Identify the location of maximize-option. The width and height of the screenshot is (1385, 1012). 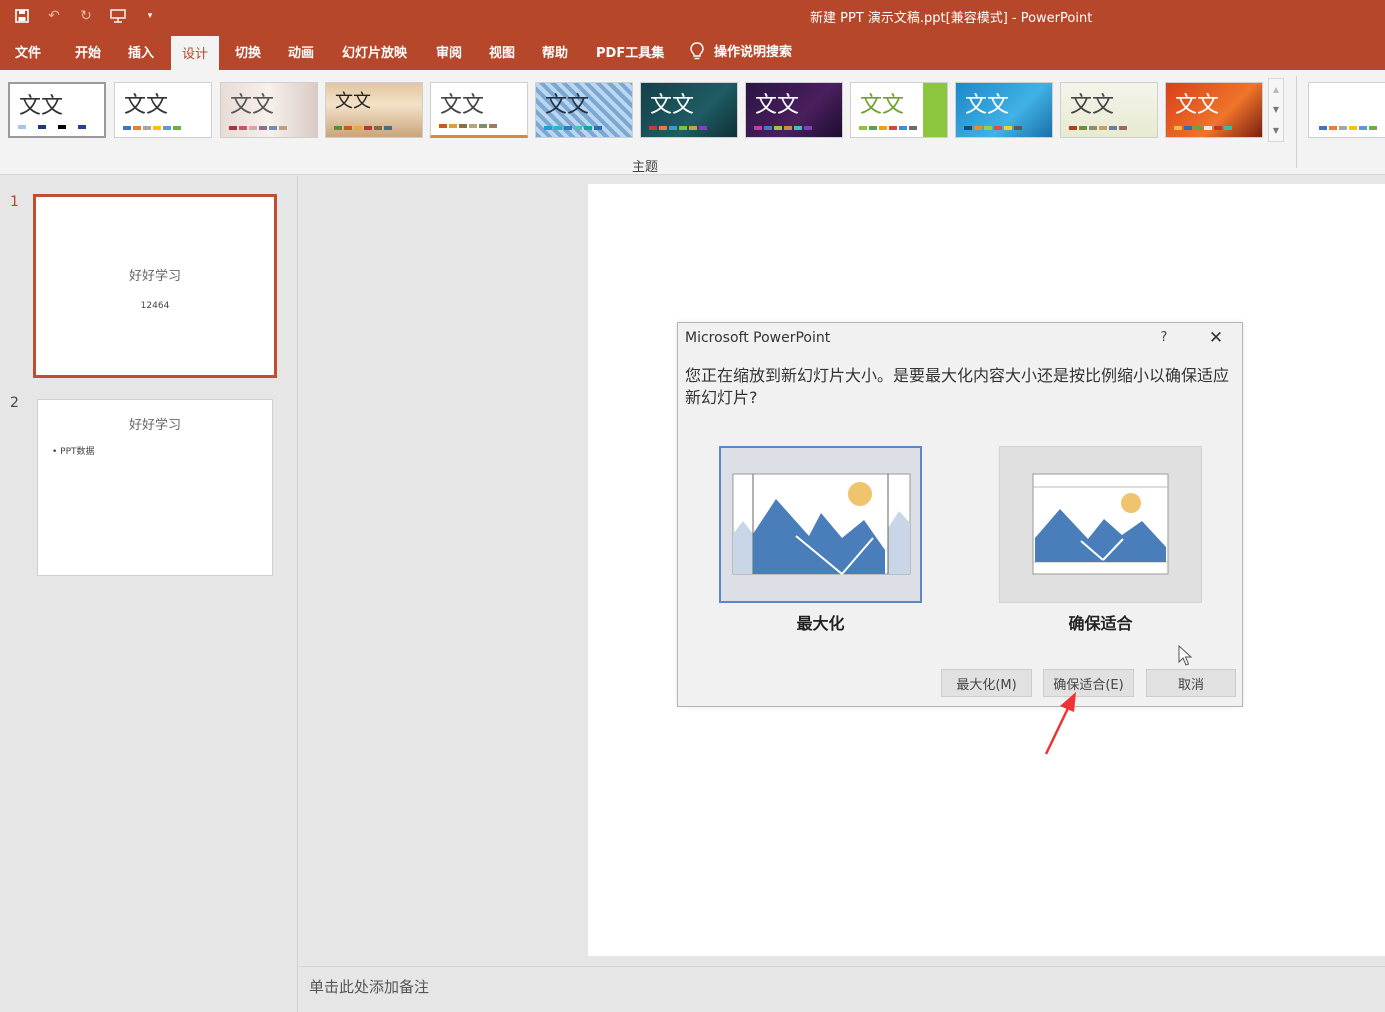
(820, 524).